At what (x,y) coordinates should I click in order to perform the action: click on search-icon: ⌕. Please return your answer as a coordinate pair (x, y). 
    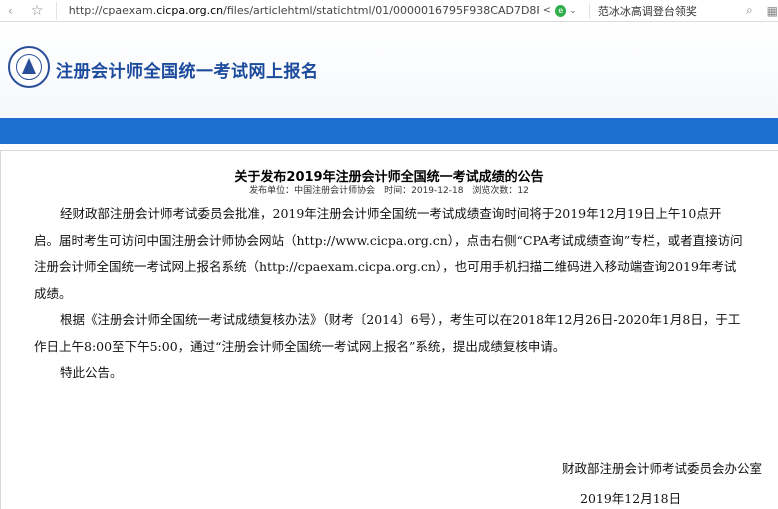
    Looking at the image, I should click on (749, 10).